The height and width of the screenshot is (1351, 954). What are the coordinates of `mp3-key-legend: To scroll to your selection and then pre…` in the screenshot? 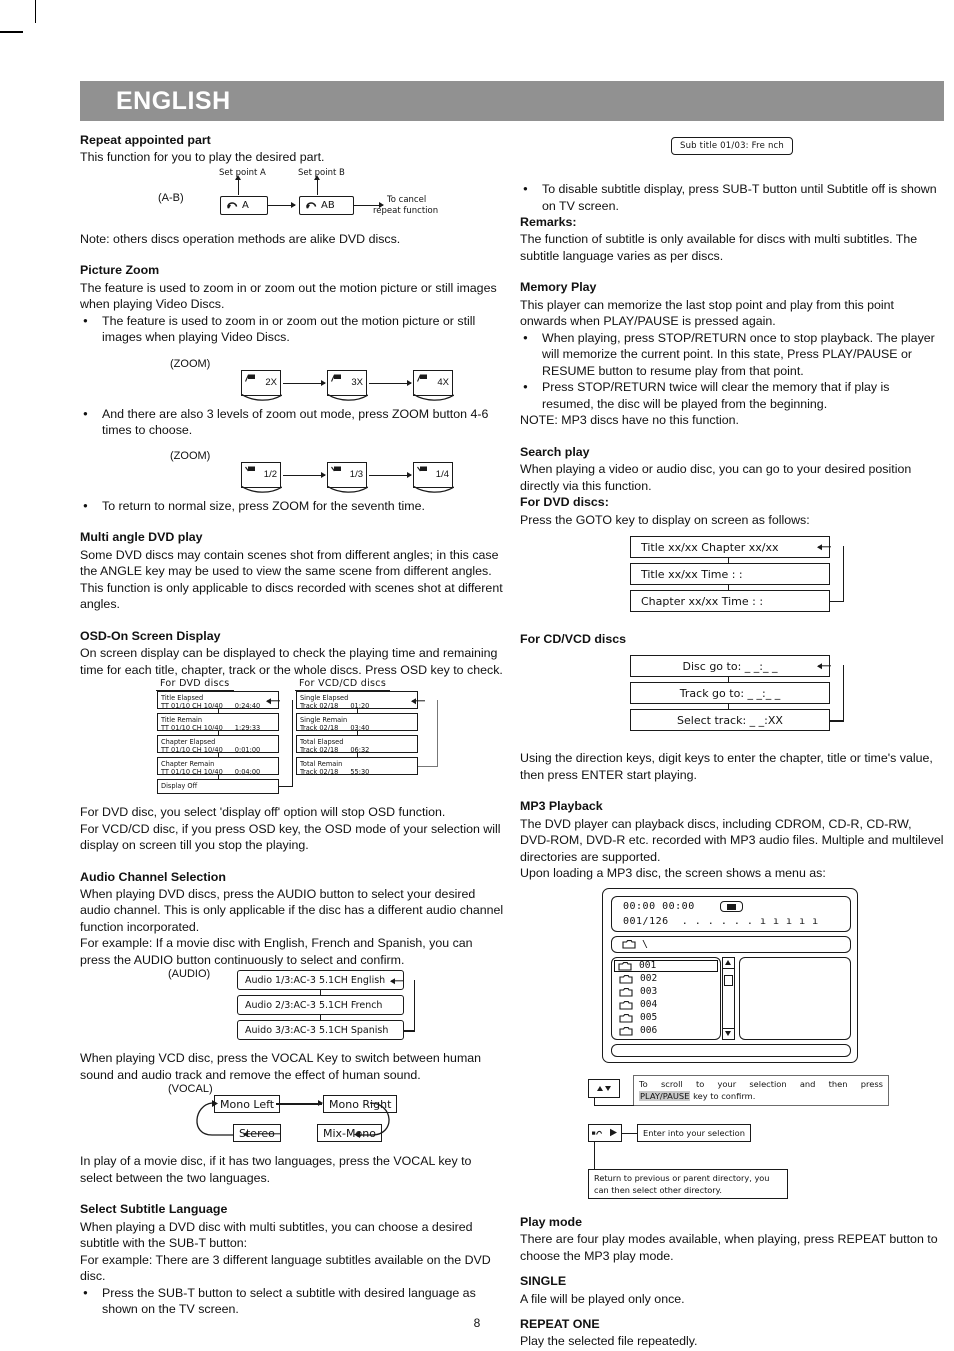 It's located at (732, 1139).